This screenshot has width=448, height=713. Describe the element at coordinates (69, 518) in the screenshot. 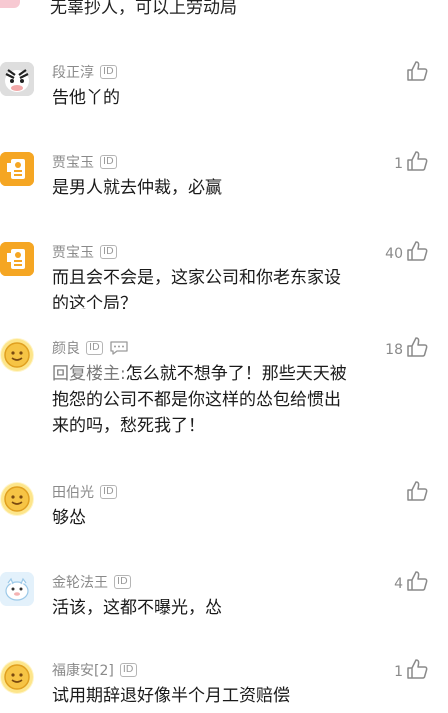

I see `comment-text: 够怂` at that location.